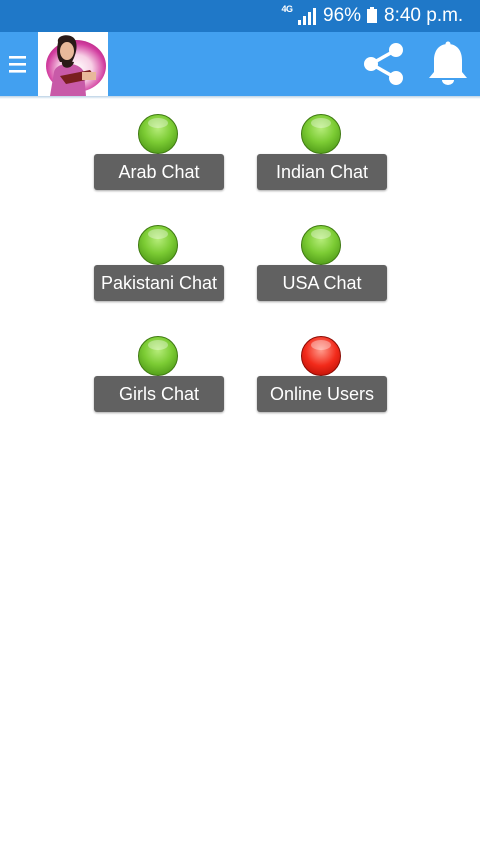  Describe the element at coordinates (322, 283) in the screenshot. I see `usa-chat-button: USA Chat` at that location.